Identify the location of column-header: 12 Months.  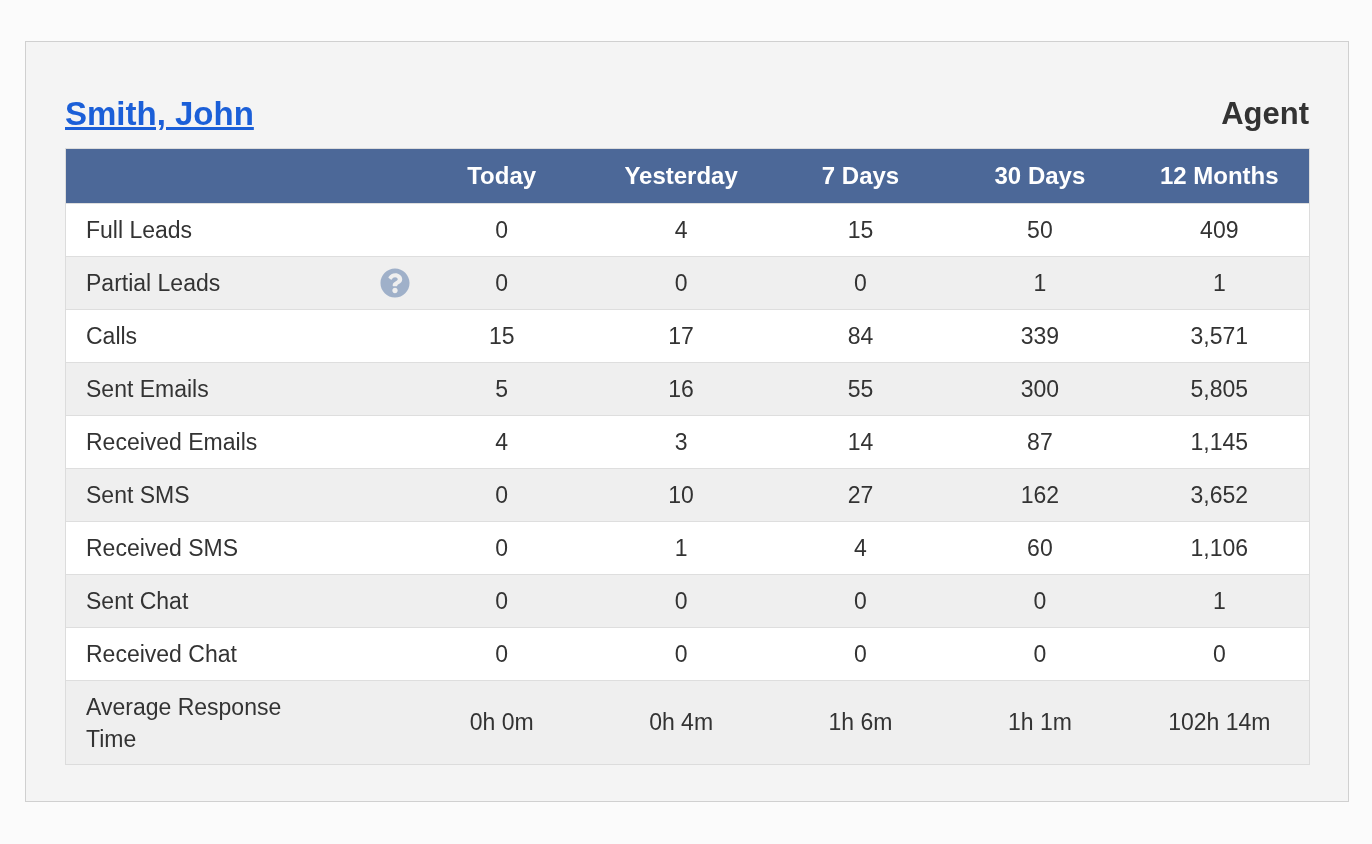
(1219, 176).